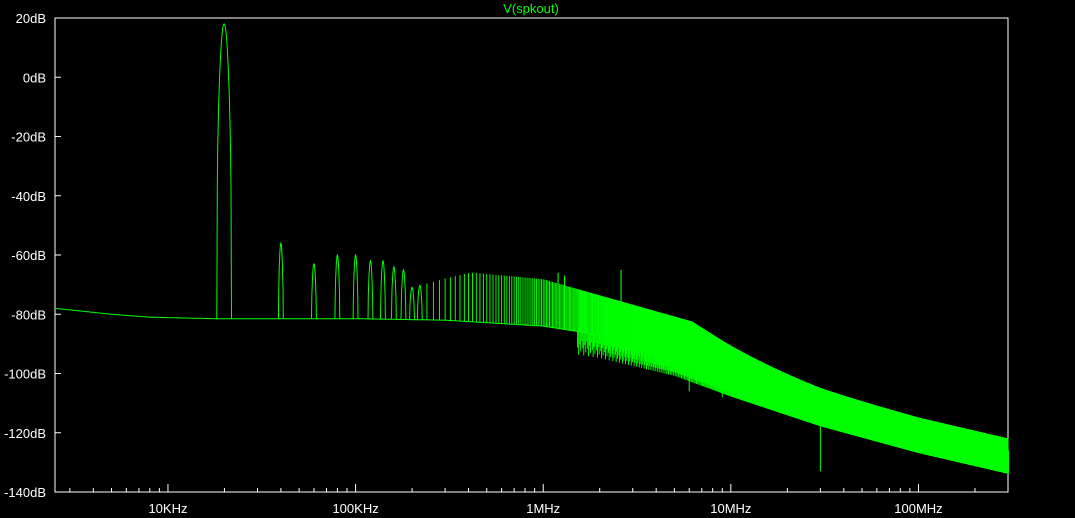 This screenshot has height=518, width=1075. What do you see at coordinates (25, 433) in the screenshot?
I see `y-tick-label: -120dB` at bounding box center [25, 433].